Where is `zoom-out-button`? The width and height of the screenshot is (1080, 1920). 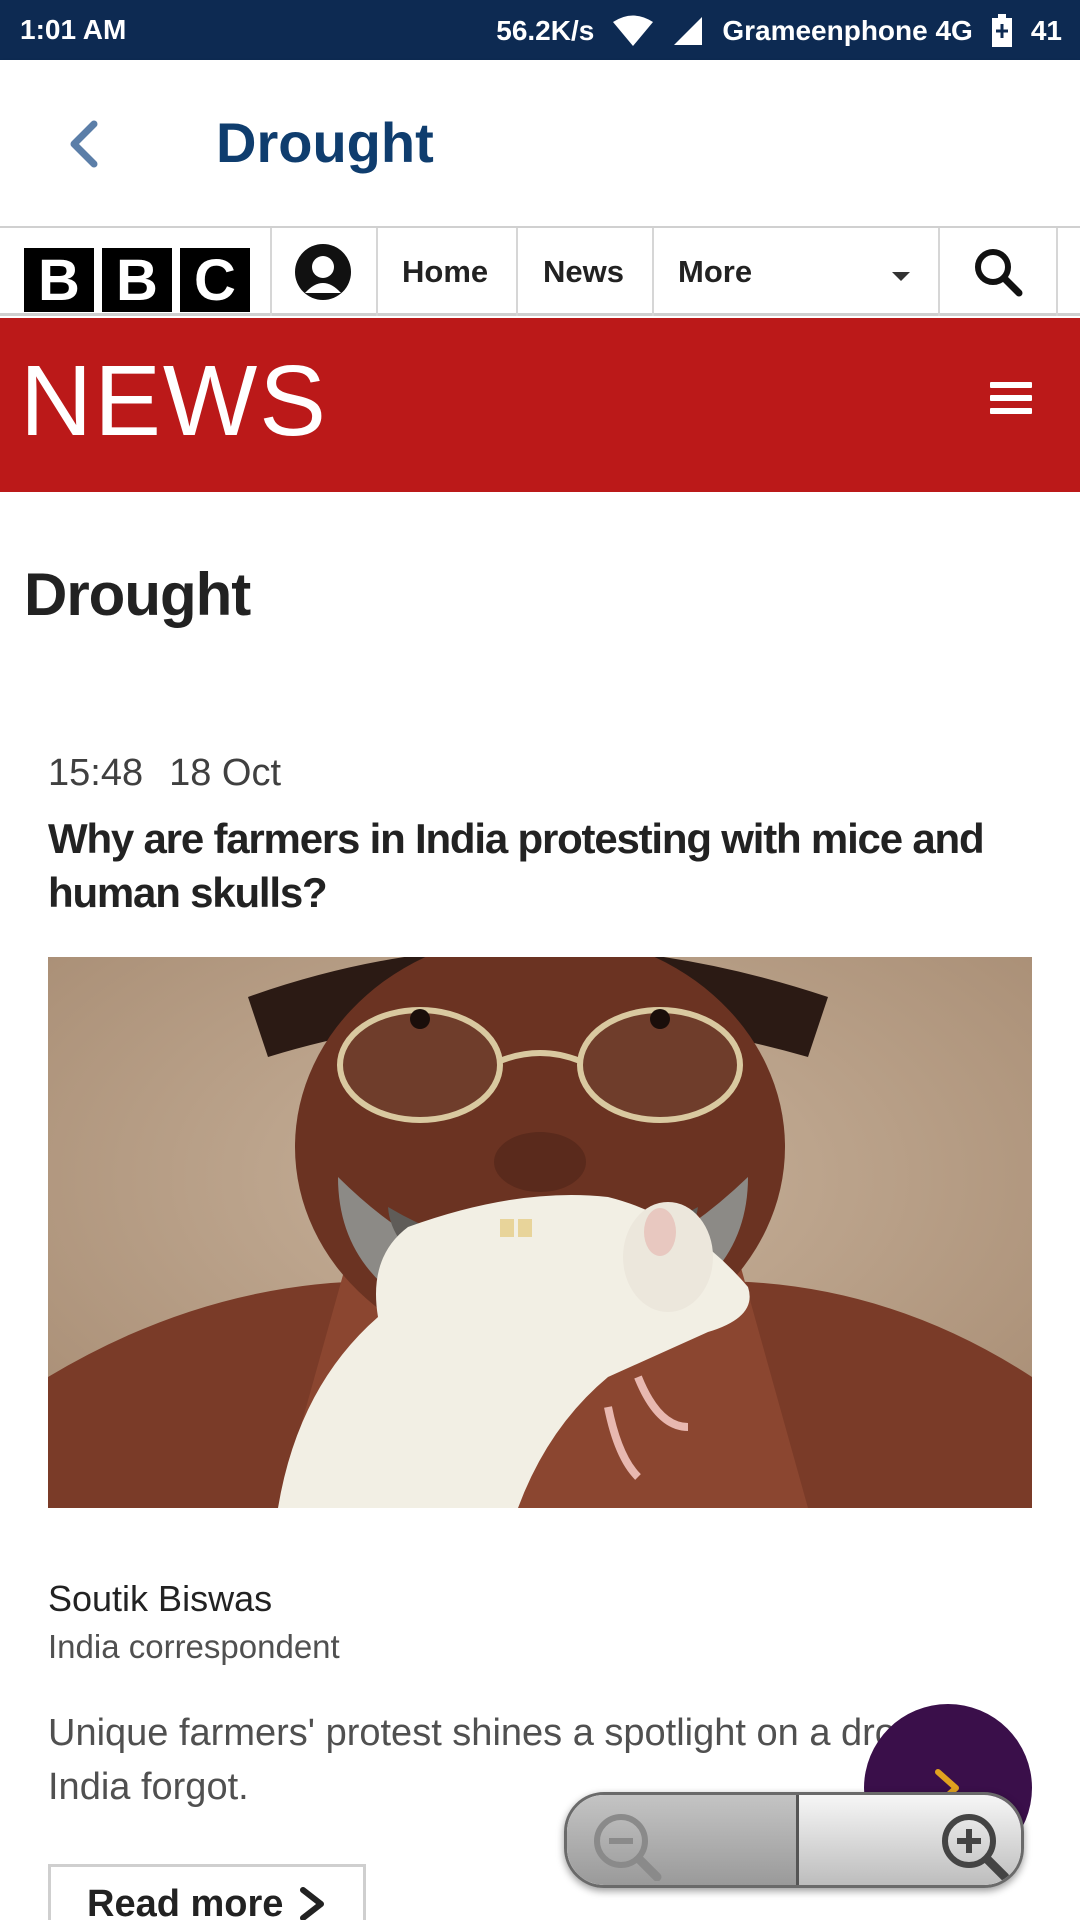
zoom-out-button is located at coordinates (681, 1840).